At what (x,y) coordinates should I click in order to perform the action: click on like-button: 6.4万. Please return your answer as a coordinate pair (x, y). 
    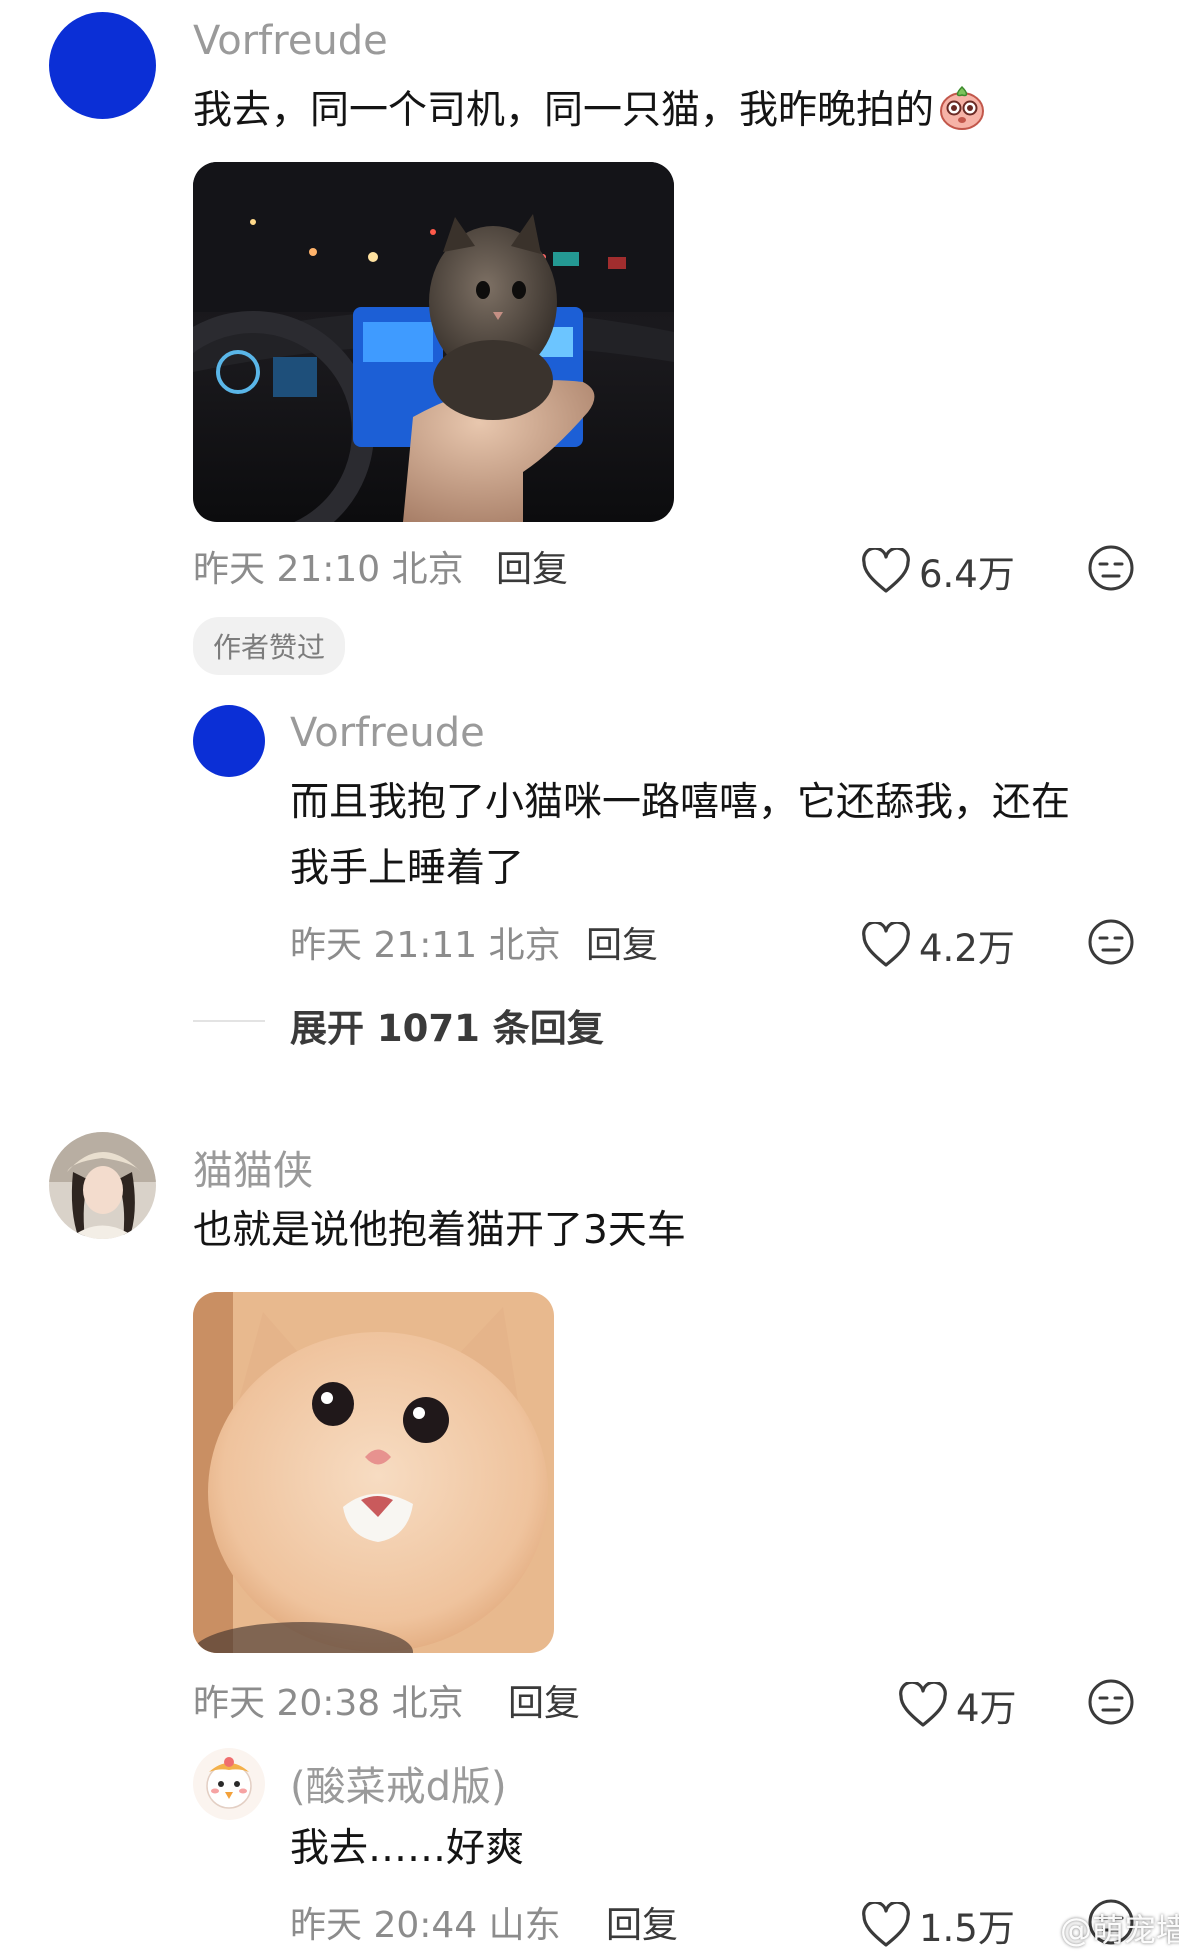
    Looking at the image, I should click on (938, 571).